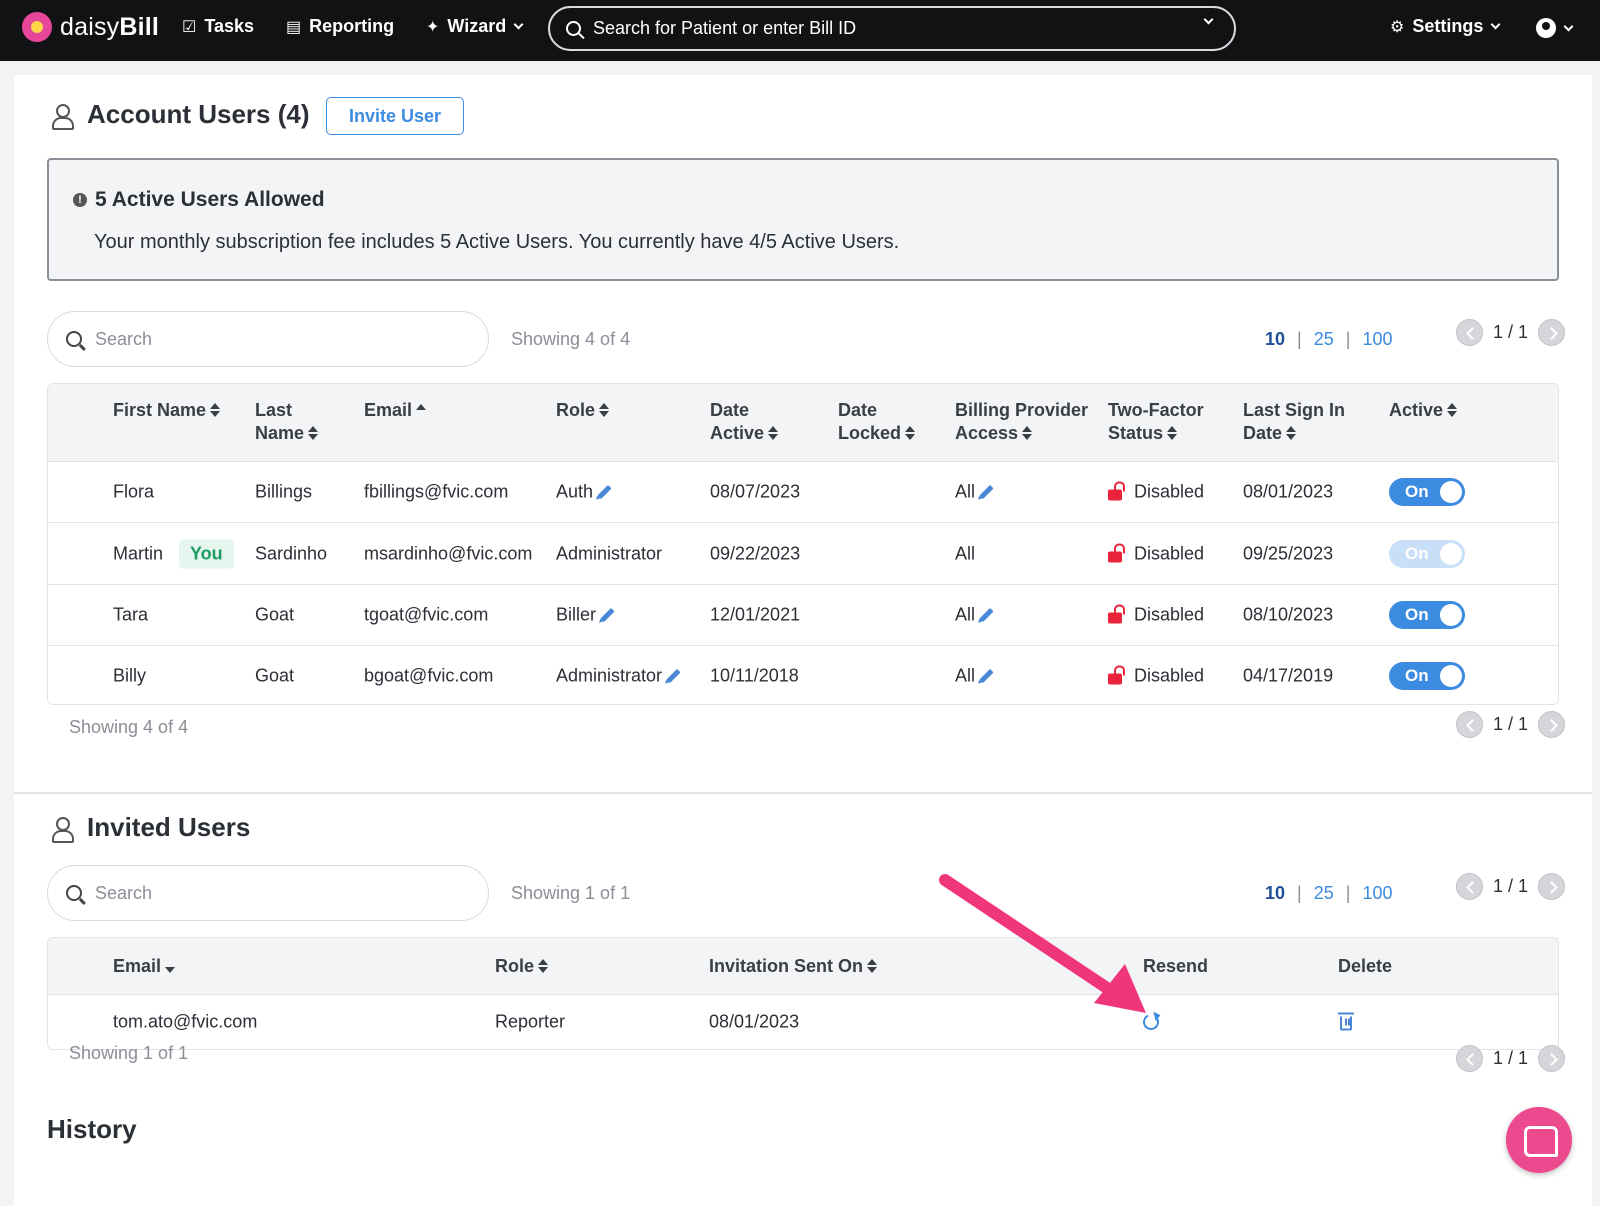 The height and width of the screenshot is (1206, 1600). What do you see at coordinates (169, 827) in the screenshot?
I see `invited-users-title: Invited Users` at bounding box center [169, 827].